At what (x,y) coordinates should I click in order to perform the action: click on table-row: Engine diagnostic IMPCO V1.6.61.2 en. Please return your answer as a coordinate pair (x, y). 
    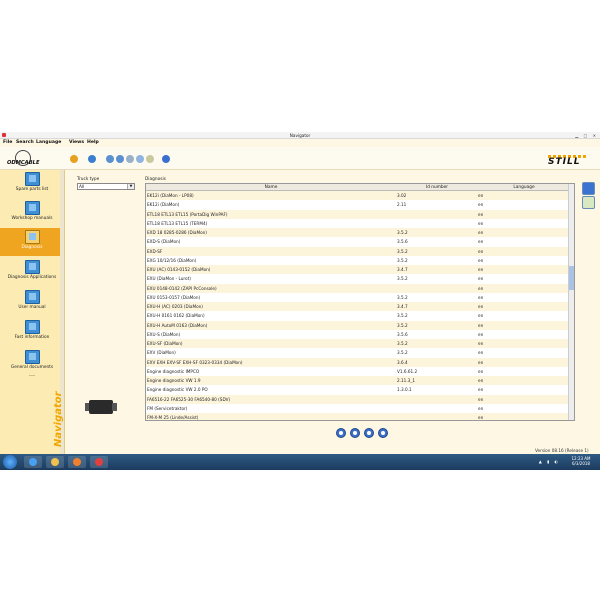
    Looking at the image, I should click on (358, 371).